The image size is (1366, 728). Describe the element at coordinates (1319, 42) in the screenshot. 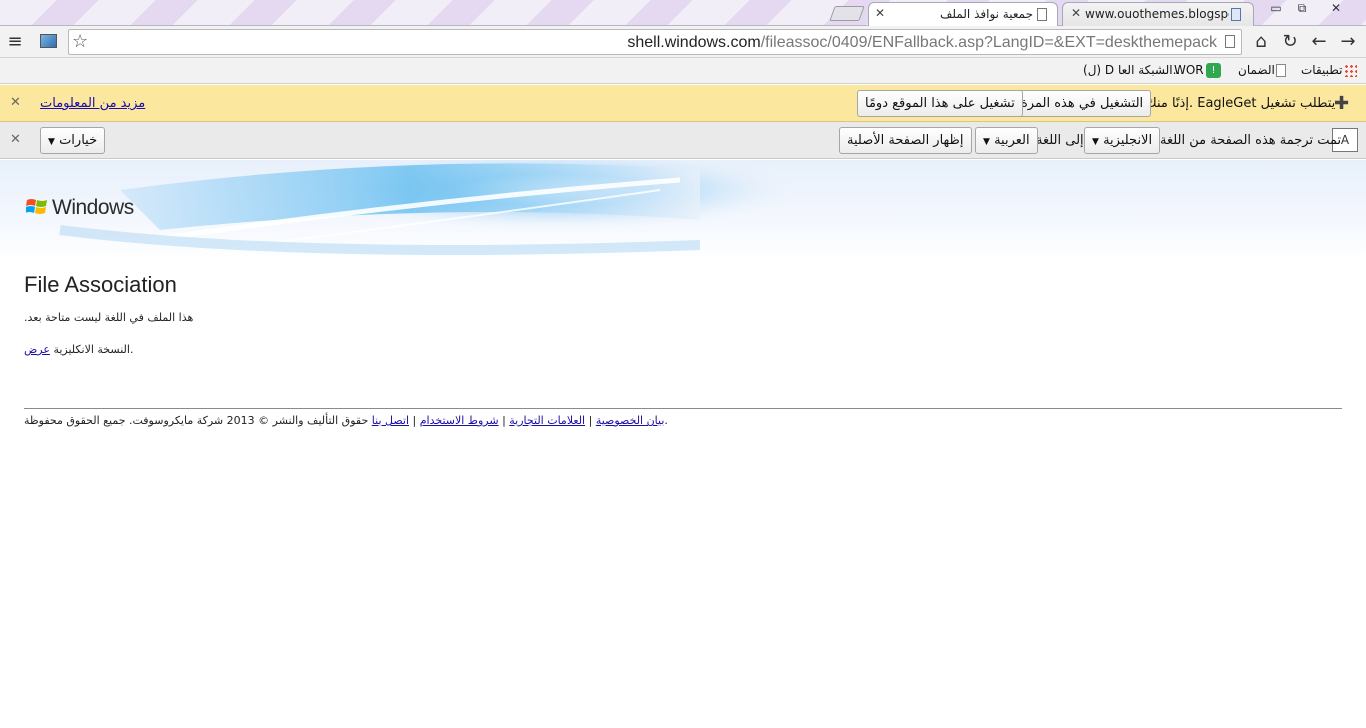

I see `back-icon: ←` at that location.